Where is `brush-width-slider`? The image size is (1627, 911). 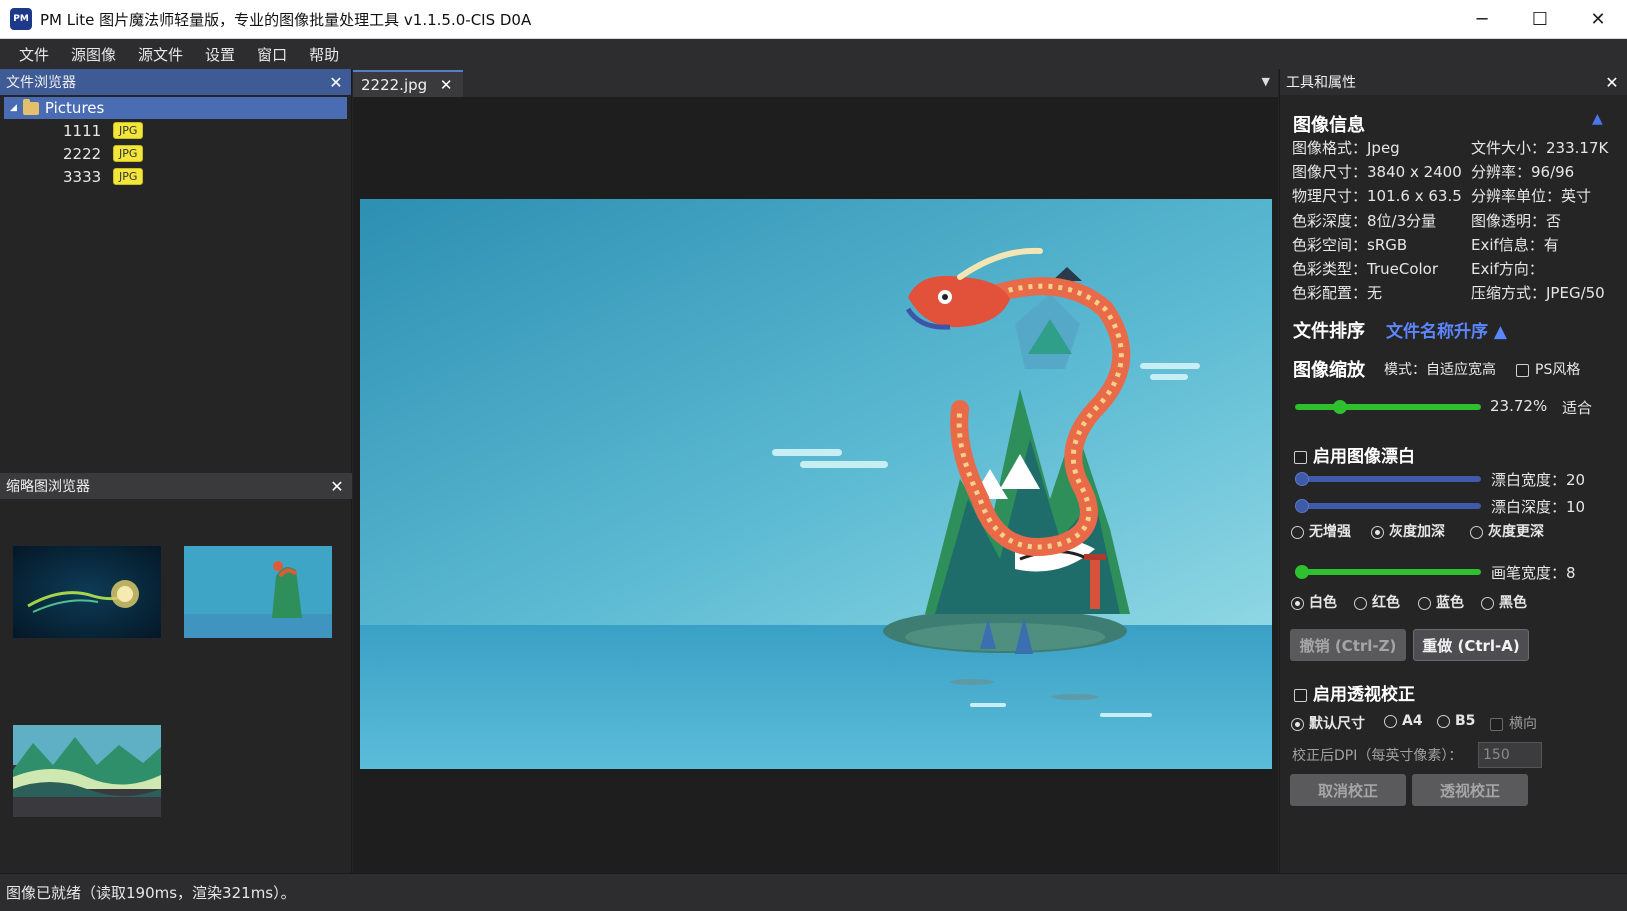
brush-width-slider is located at coordinates (1388, 572).